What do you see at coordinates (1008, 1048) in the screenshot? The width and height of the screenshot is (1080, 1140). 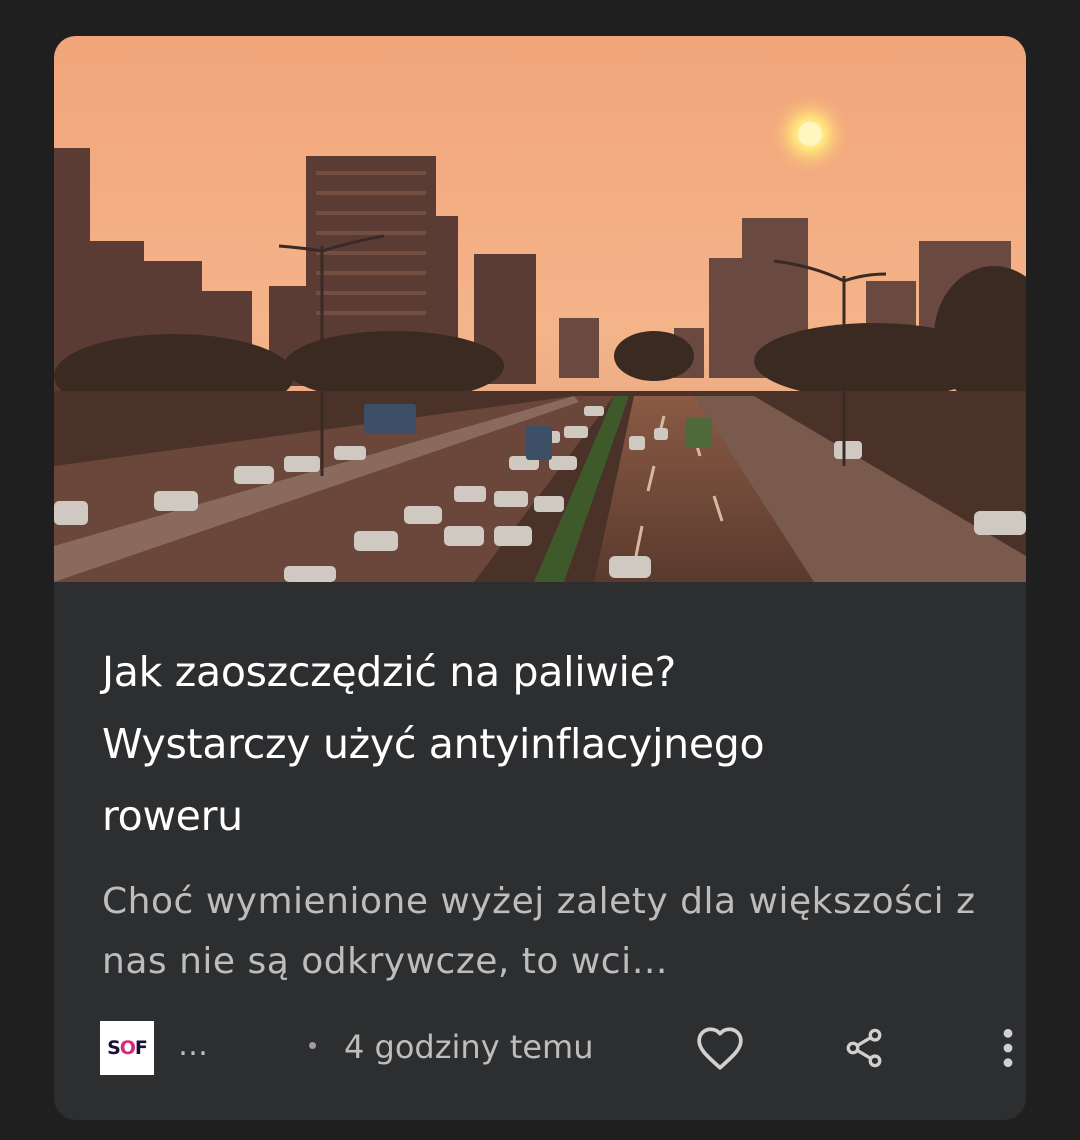 I see `more-vert-icon` at bounding box center [1008, 1048].